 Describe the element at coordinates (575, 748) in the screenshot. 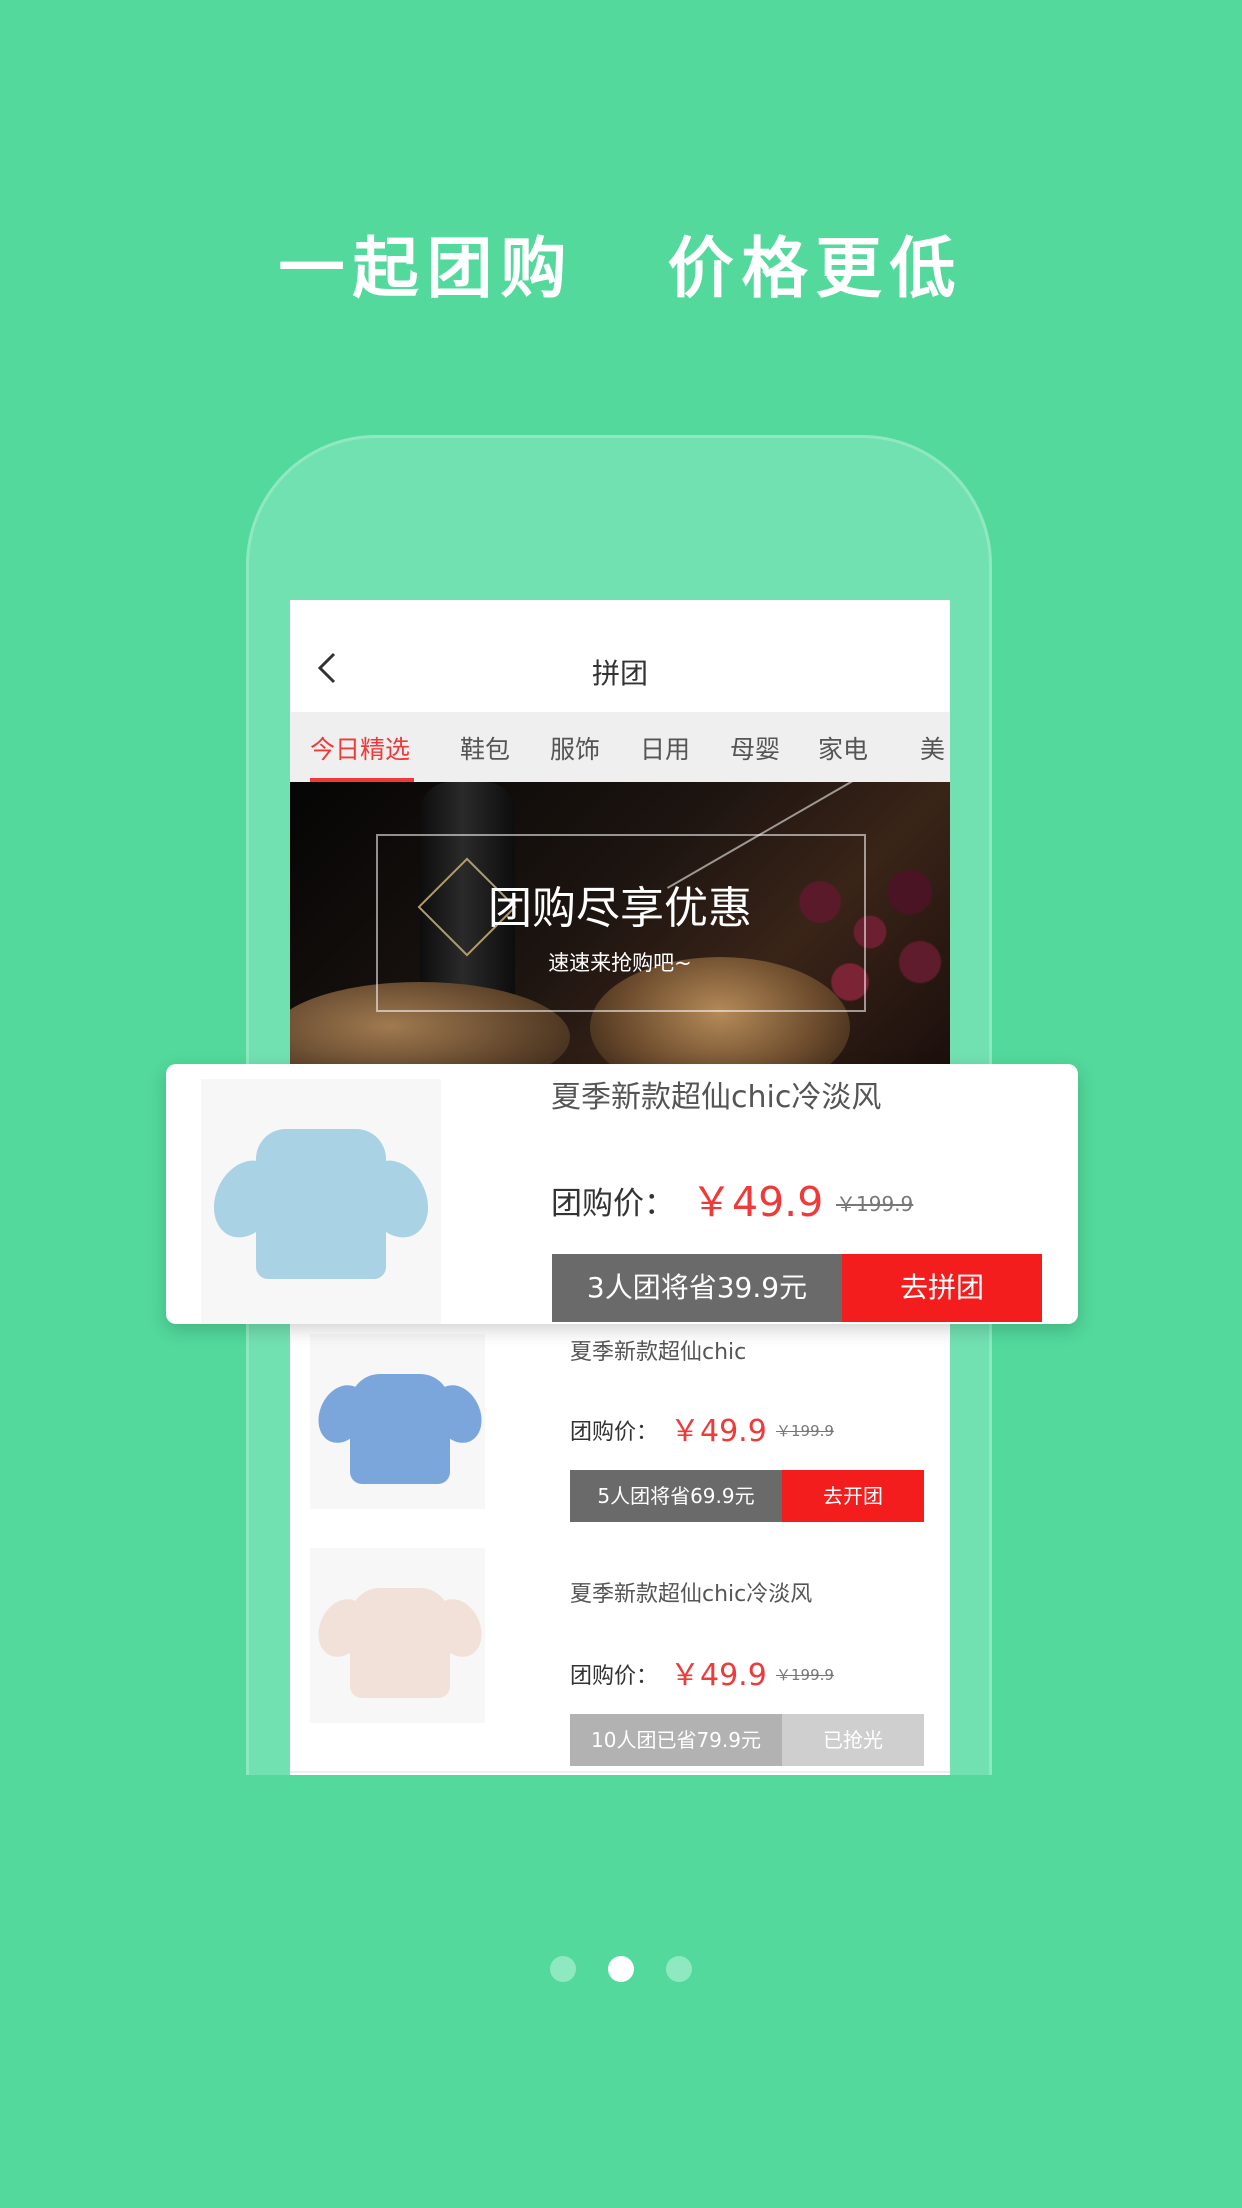

I see `tab-clothing: 服饰` at that location.